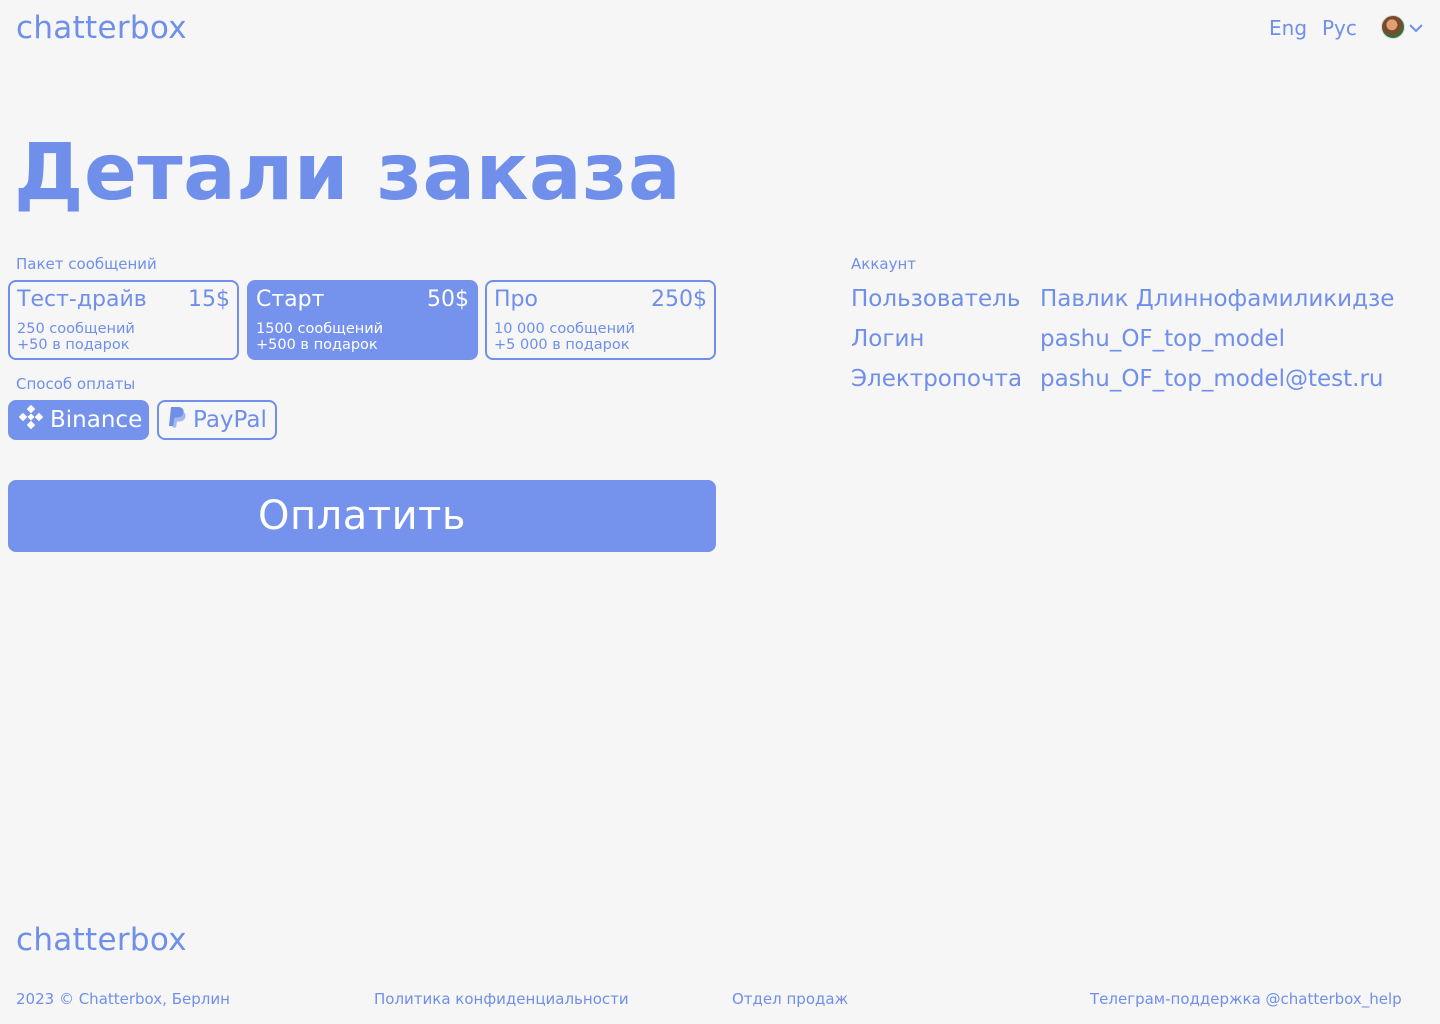 This screenshot has width=1440, height=1024. I want to click on package-price: 15$, so click(209, 299).